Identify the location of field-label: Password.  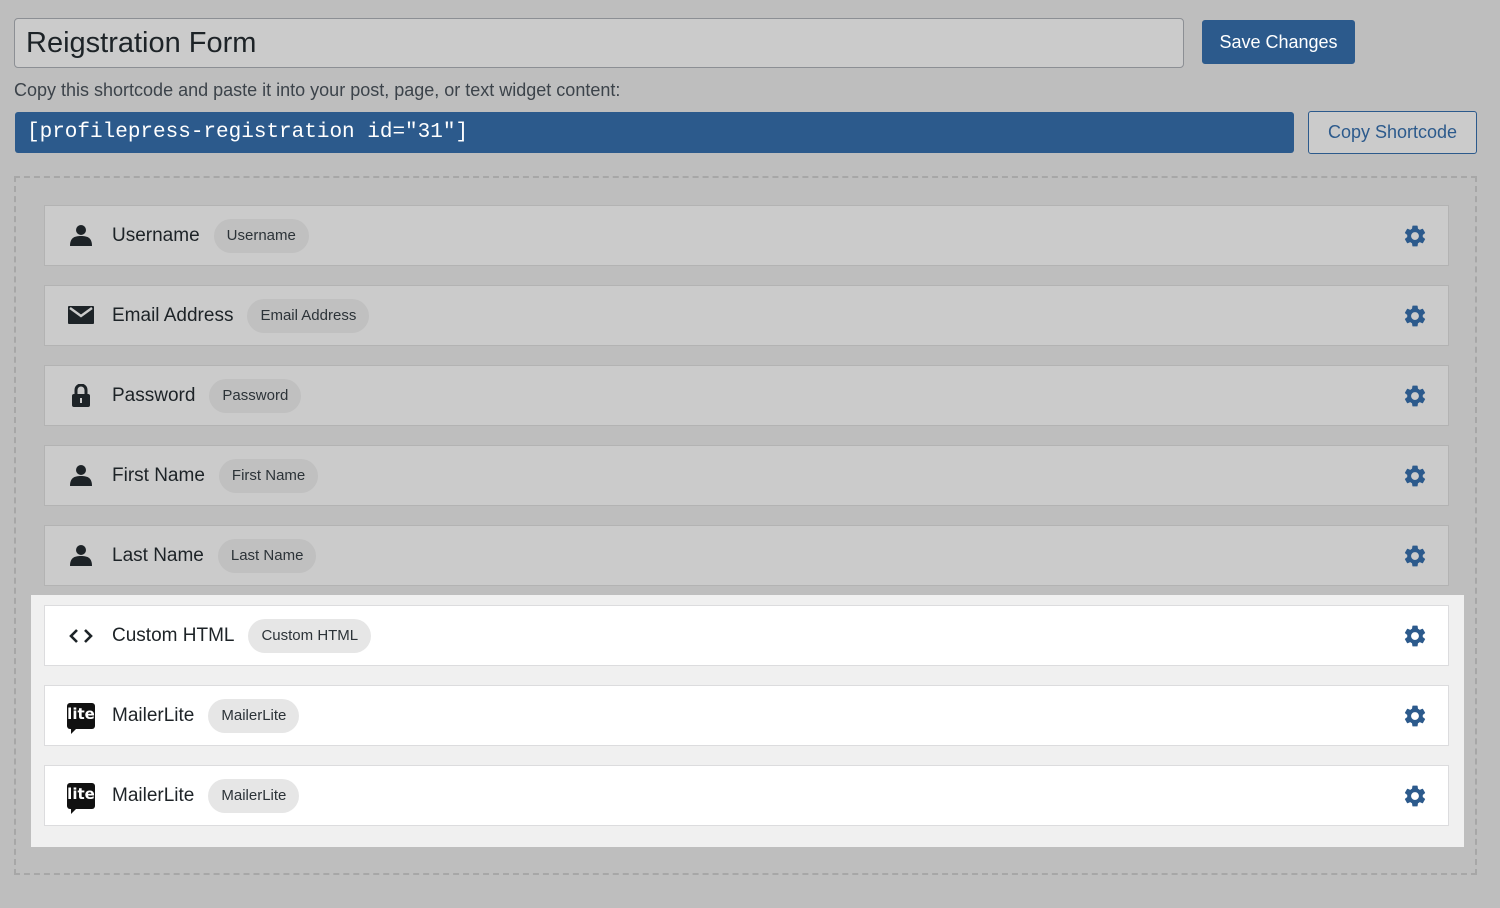
(154, 395).